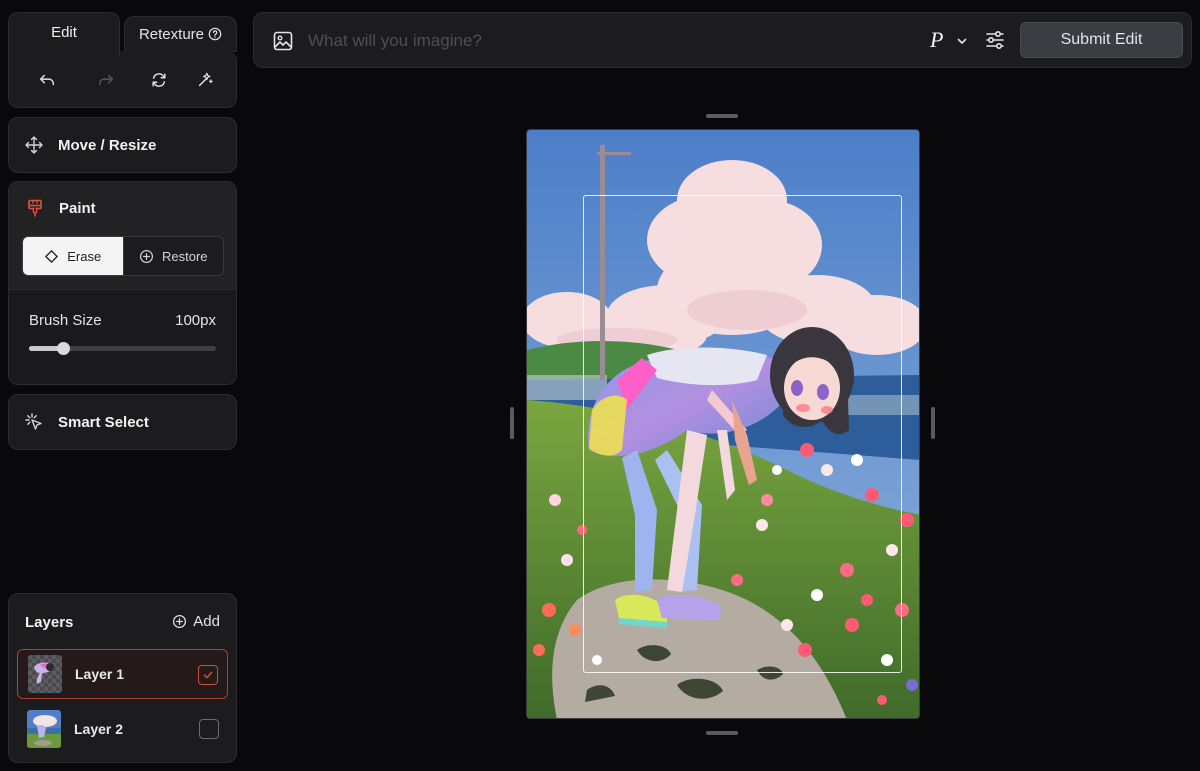 This screenshot has height=771, width=1200. What do you see at coordinates (33, 421) in the screenshot?
I see `cursor-click-icon` at bounding box center [33, 421].